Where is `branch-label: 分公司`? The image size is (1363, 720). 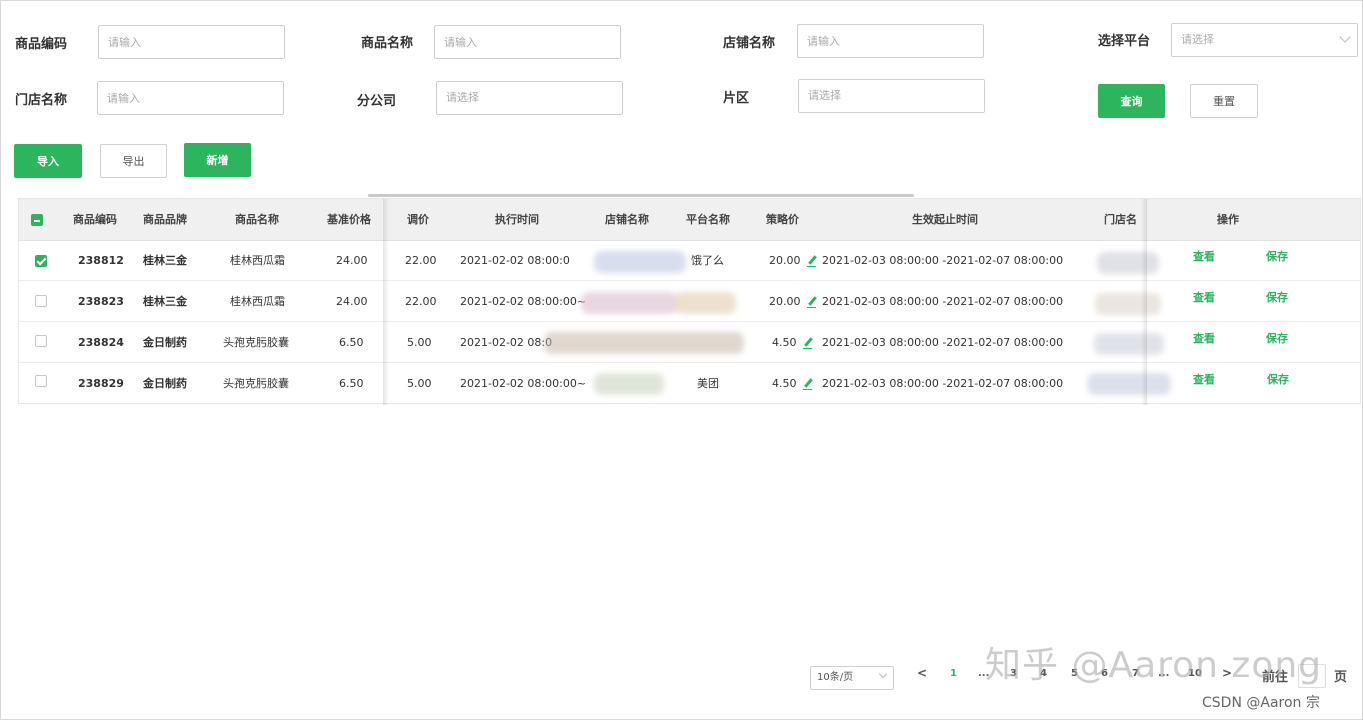
branch-label: 分公司 is located at coordinates (377, 101).